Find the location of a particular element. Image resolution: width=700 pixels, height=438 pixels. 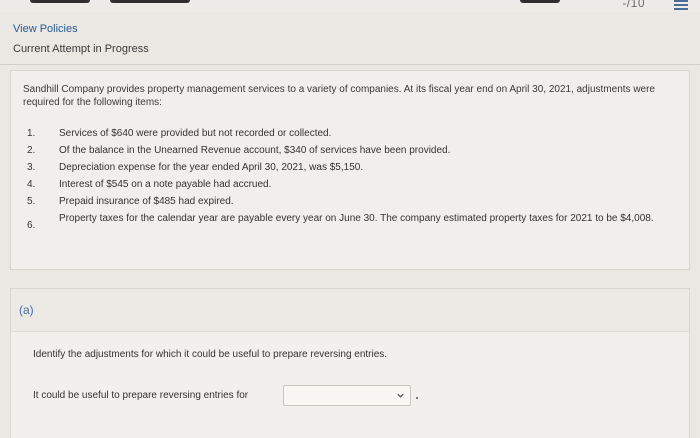

list-item: 5. Prepaid insurance of $485 had expired. is located at coordinates (130, 201).